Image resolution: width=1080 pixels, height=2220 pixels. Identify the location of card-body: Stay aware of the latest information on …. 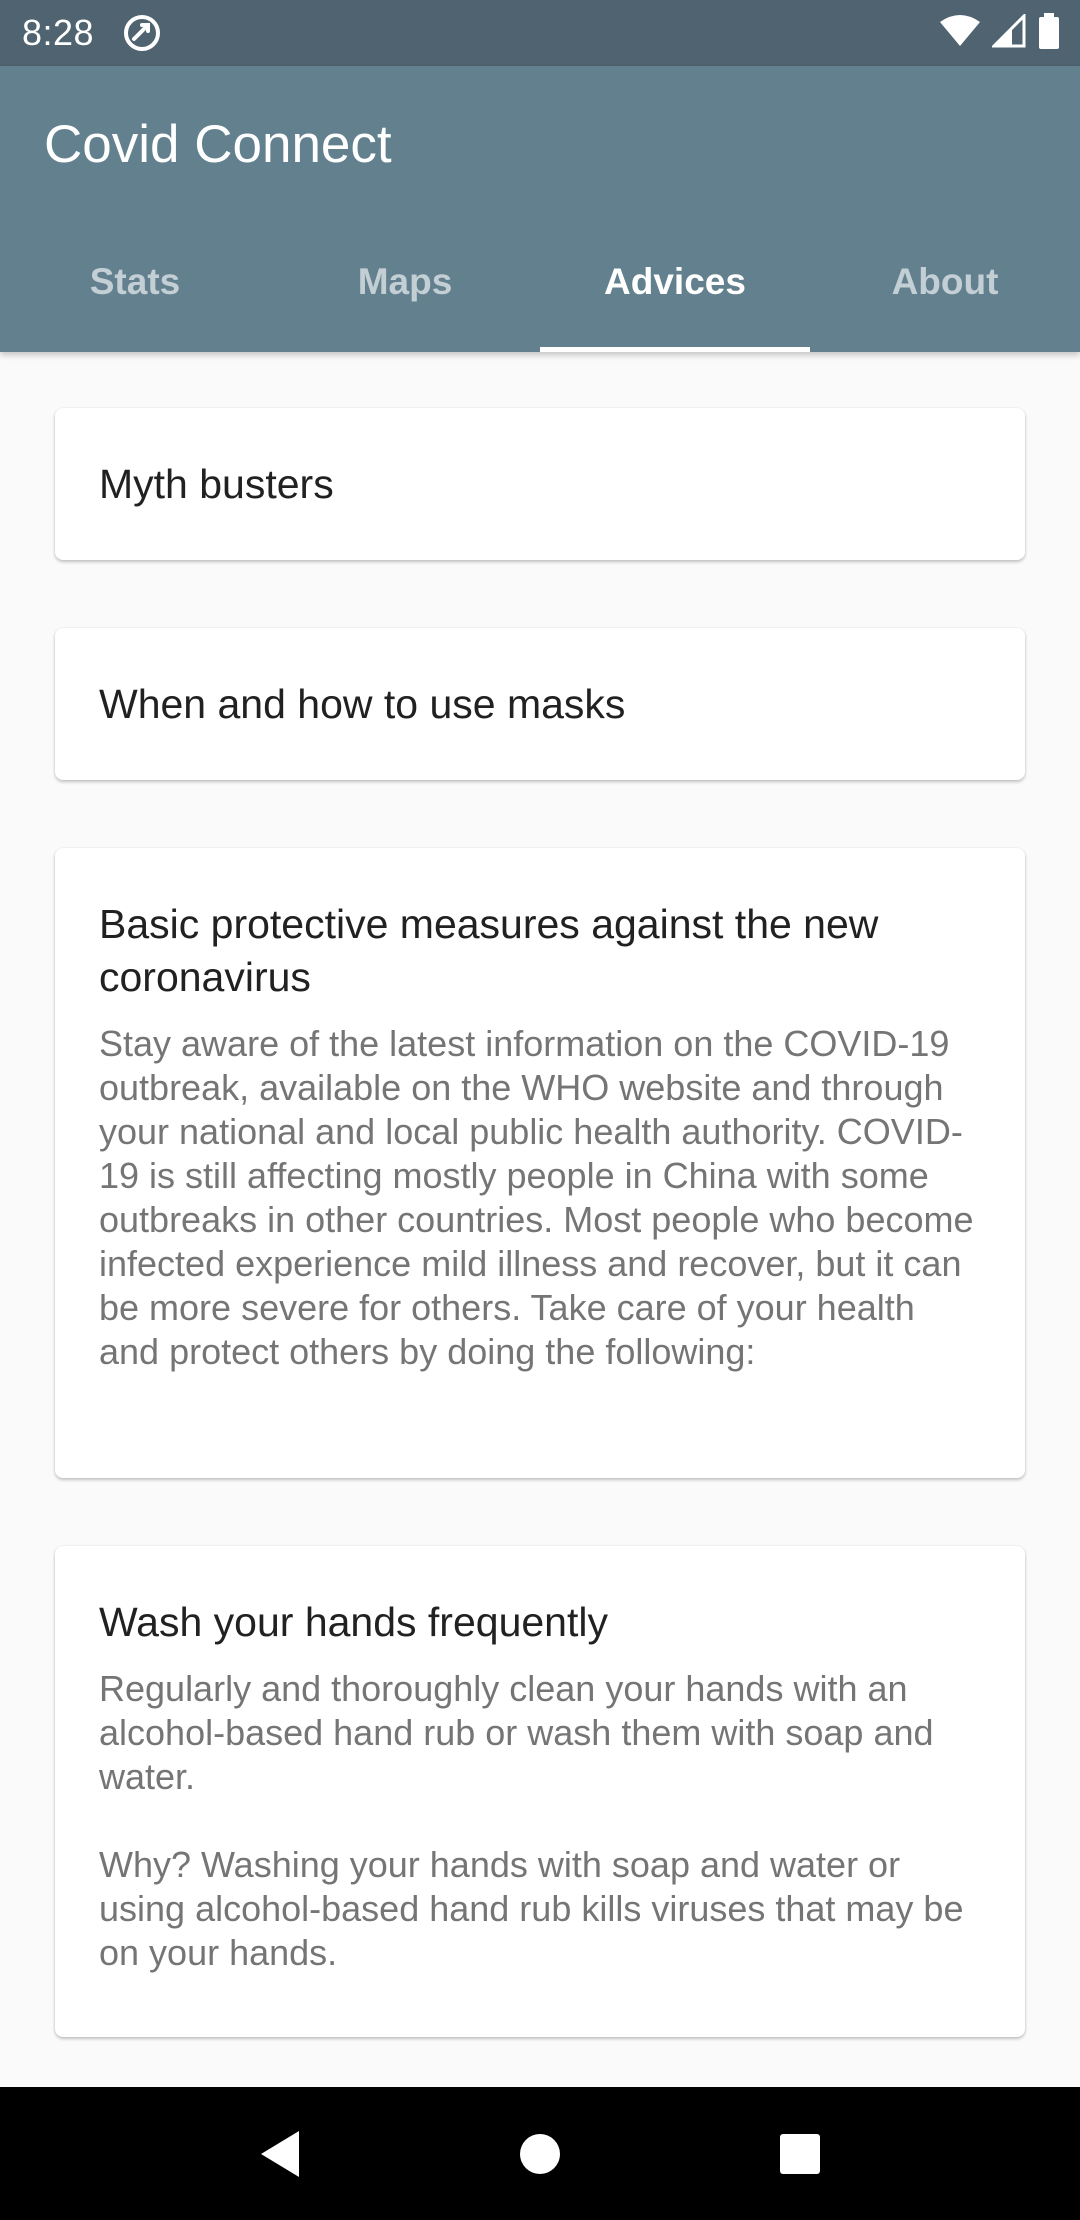
(536, 1197).